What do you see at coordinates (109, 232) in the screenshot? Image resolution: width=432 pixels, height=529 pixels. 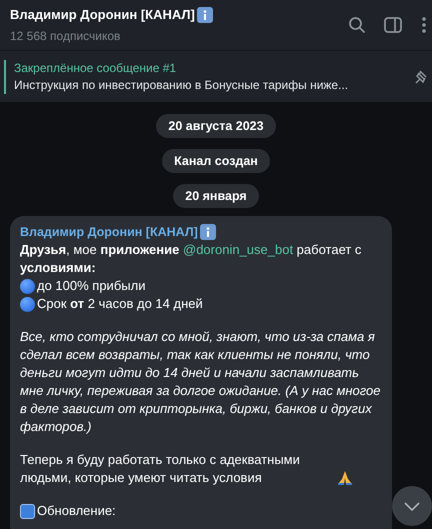 I see `message-author: Владимир Доронин [КАНАЛ]` at bounding box center [109, 232].